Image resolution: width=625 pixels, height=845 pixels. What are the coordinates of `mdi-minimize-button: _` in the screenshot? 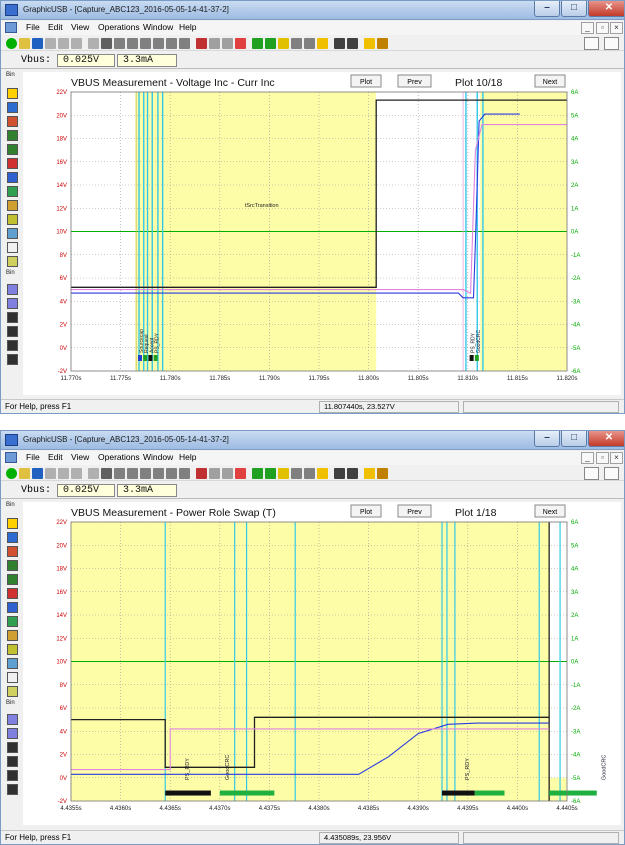 It's located at (587, 28).